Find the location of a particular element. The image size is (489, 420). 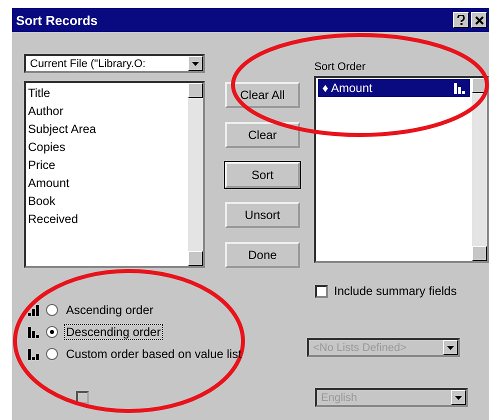

help-button is located at coordinates (461, 20).